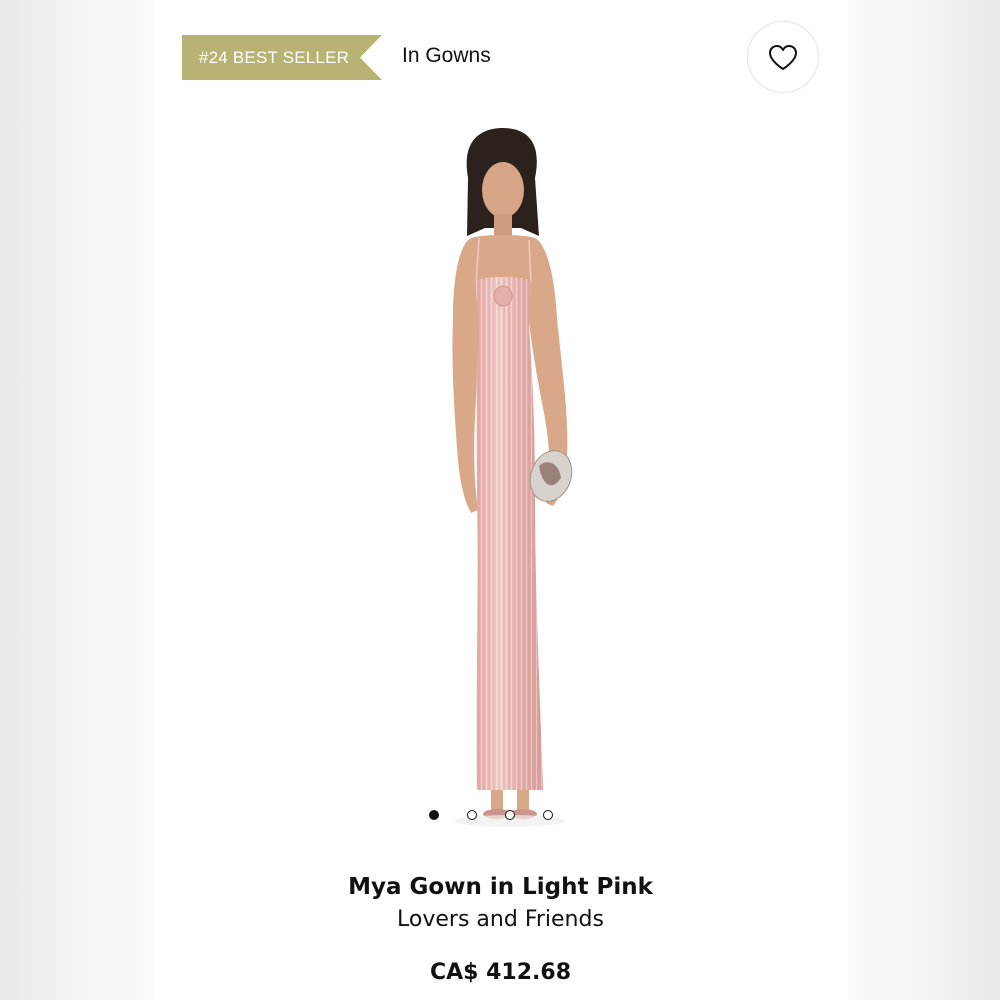 The width and height of the screenshot is (1000, 1000). I want to click on product-name: Mya Gown in Light Pink, so click(500, 887).